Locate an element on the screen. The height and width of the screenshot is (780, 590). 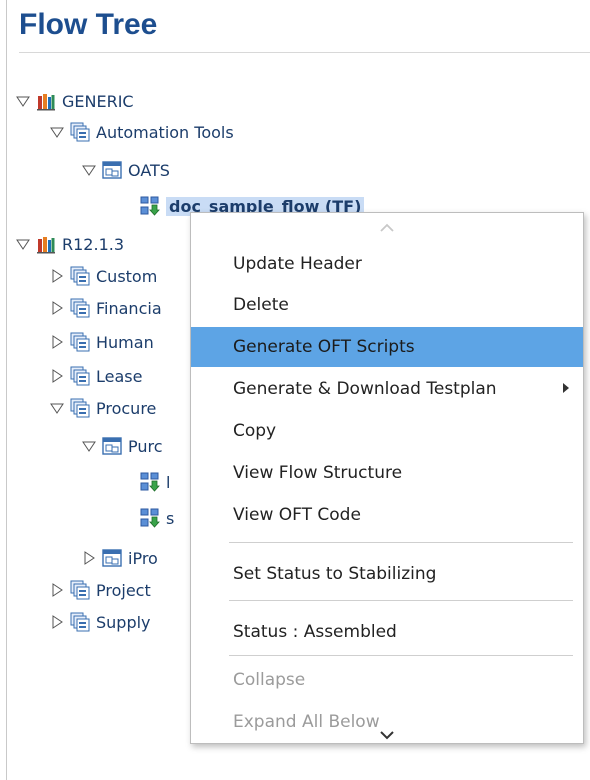
menu-item-status-assembled: Status : Assembled is located at coordinates (387, 632).